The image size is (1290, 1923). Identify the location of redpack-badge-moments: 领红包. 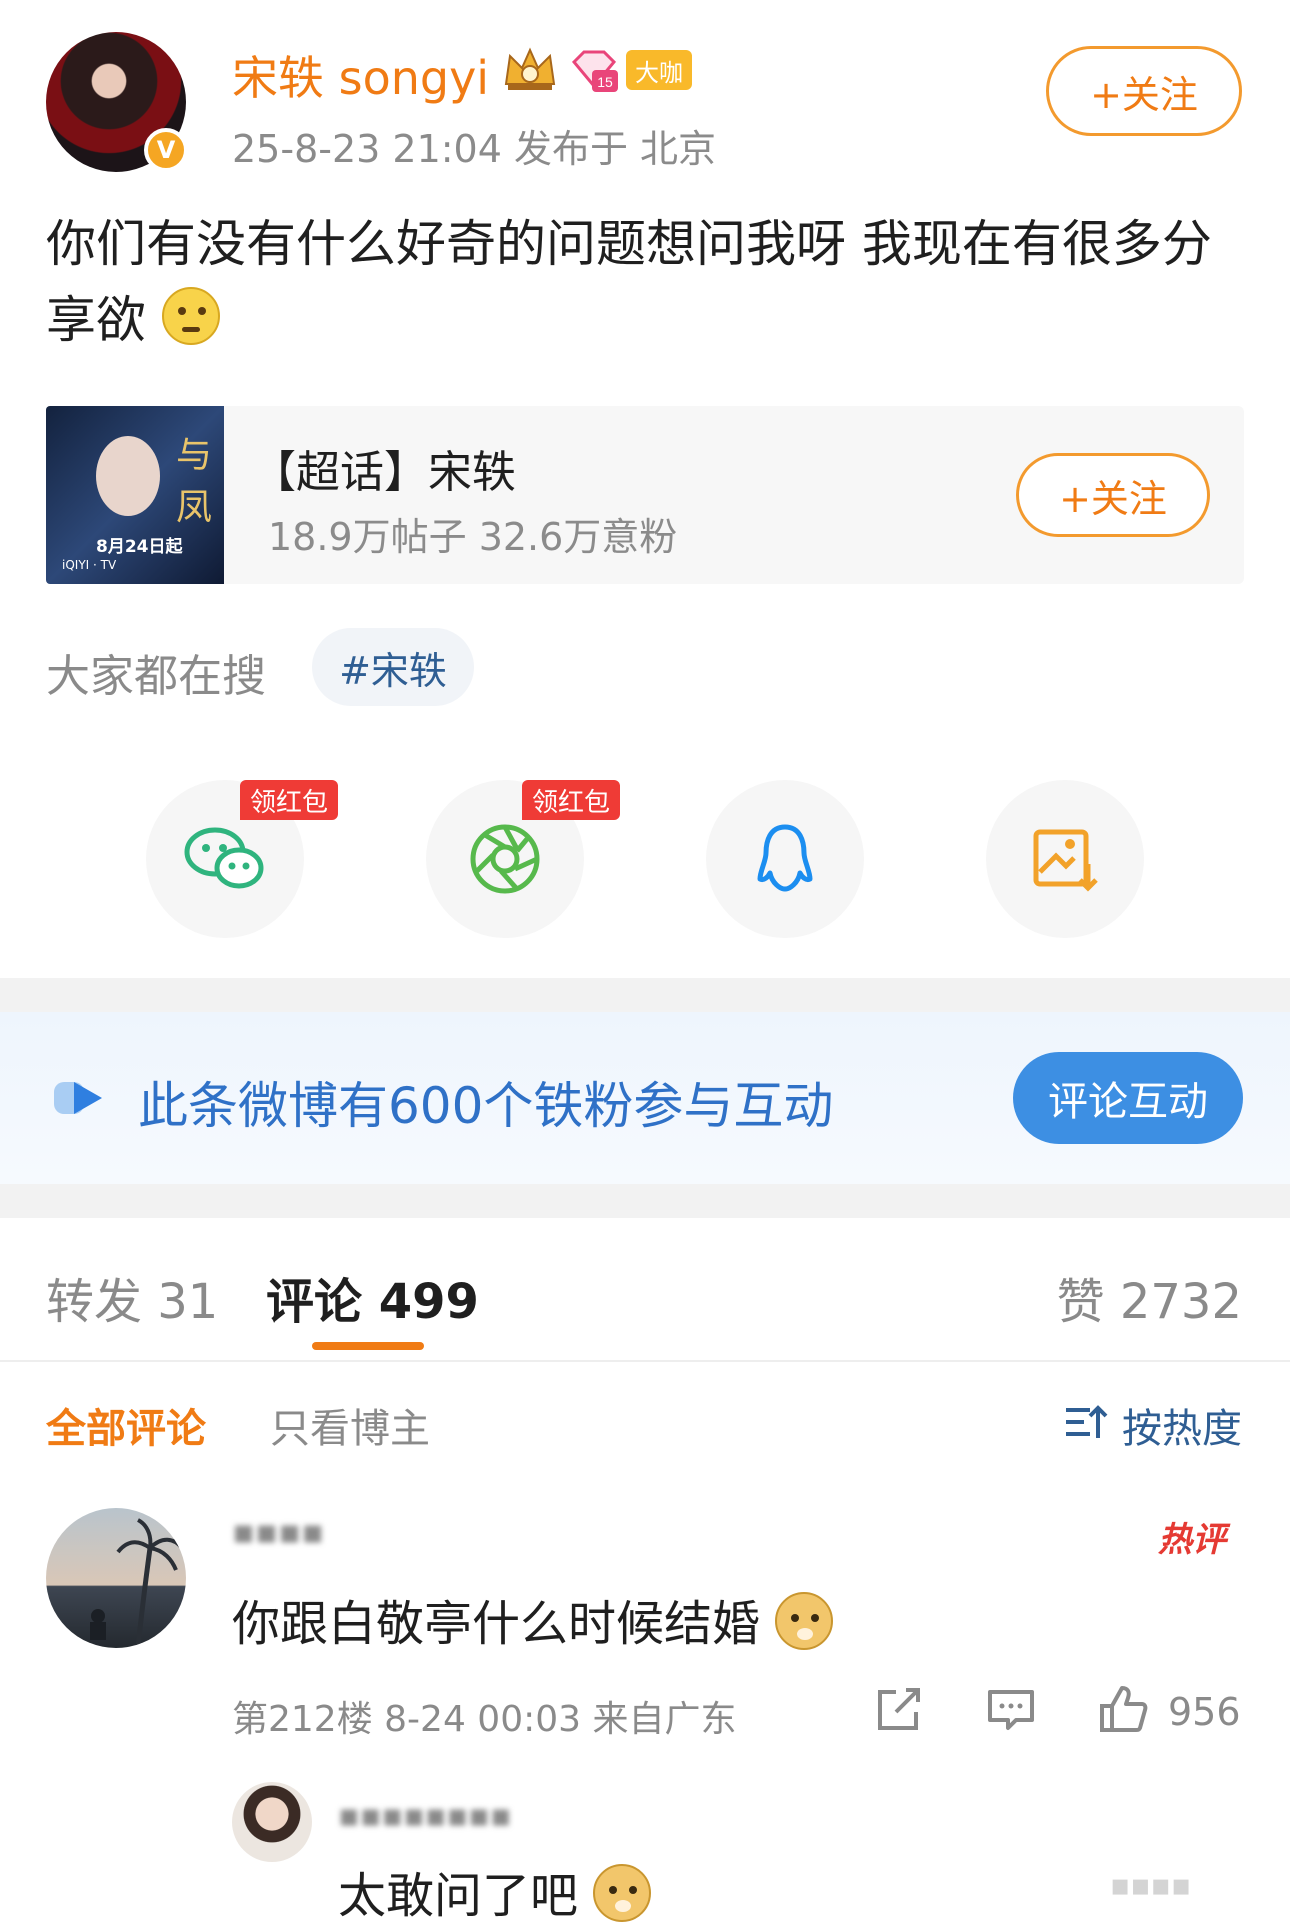
(571, 800).